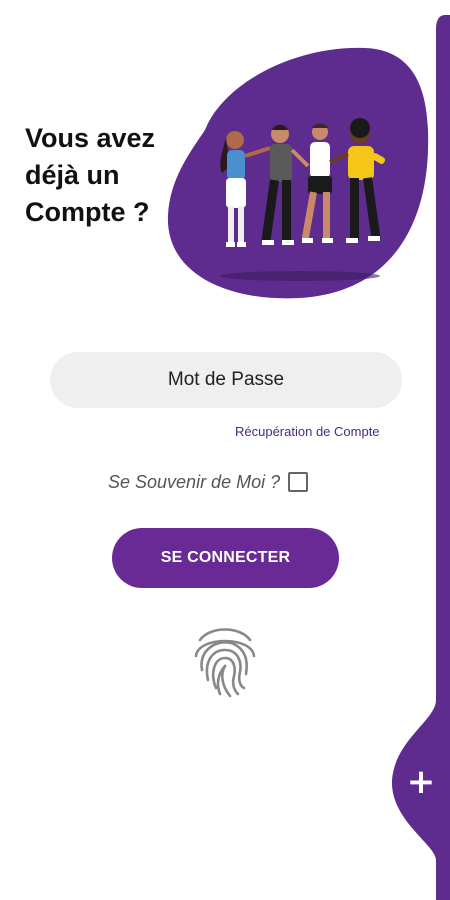 This screenshot has width=450, height=900. What do you see at coordinates (226, 380) in the screenshot?
I see `password-field` at bounding box center [226, 380].